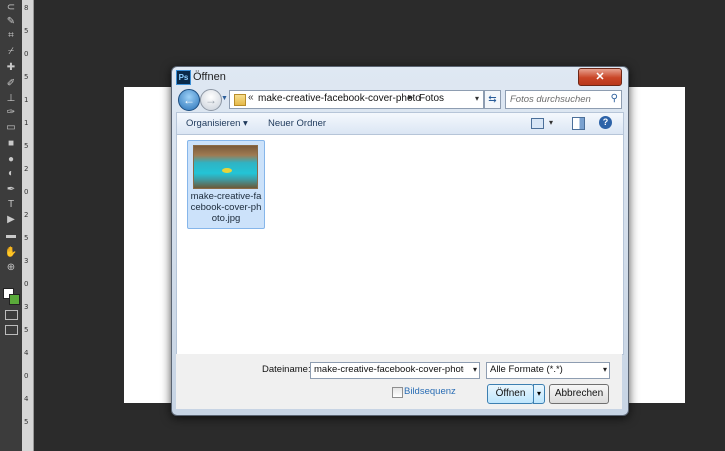  I want to click on filename-value: make-creative-facebook-cover-photo.jp, so click(389, 369).